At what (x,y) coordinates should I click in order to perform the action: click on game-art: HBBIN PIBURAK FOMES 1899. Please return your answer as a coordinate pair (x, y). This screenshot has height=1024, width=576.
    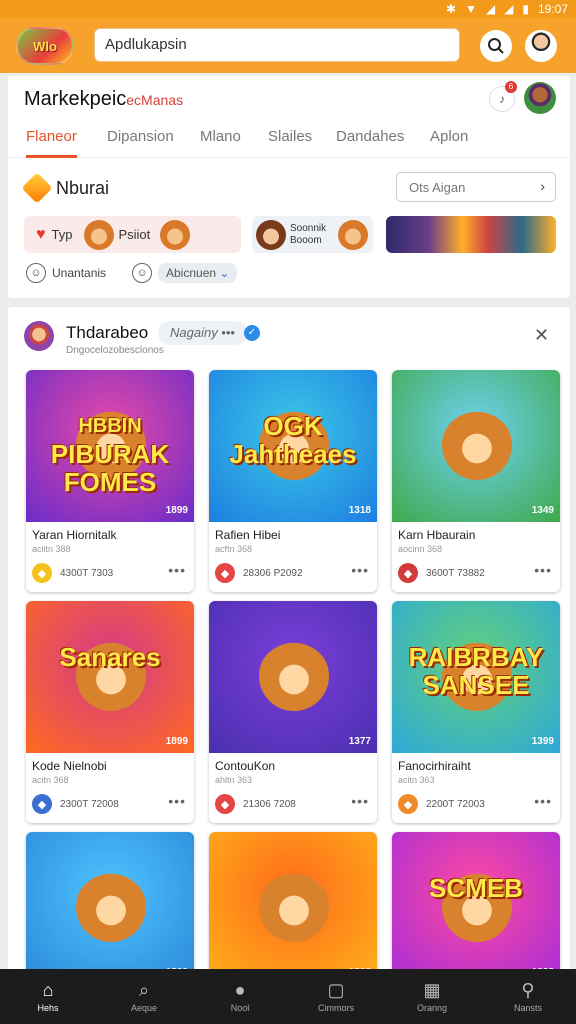
    Looking at the image, I should click on (110, 446).